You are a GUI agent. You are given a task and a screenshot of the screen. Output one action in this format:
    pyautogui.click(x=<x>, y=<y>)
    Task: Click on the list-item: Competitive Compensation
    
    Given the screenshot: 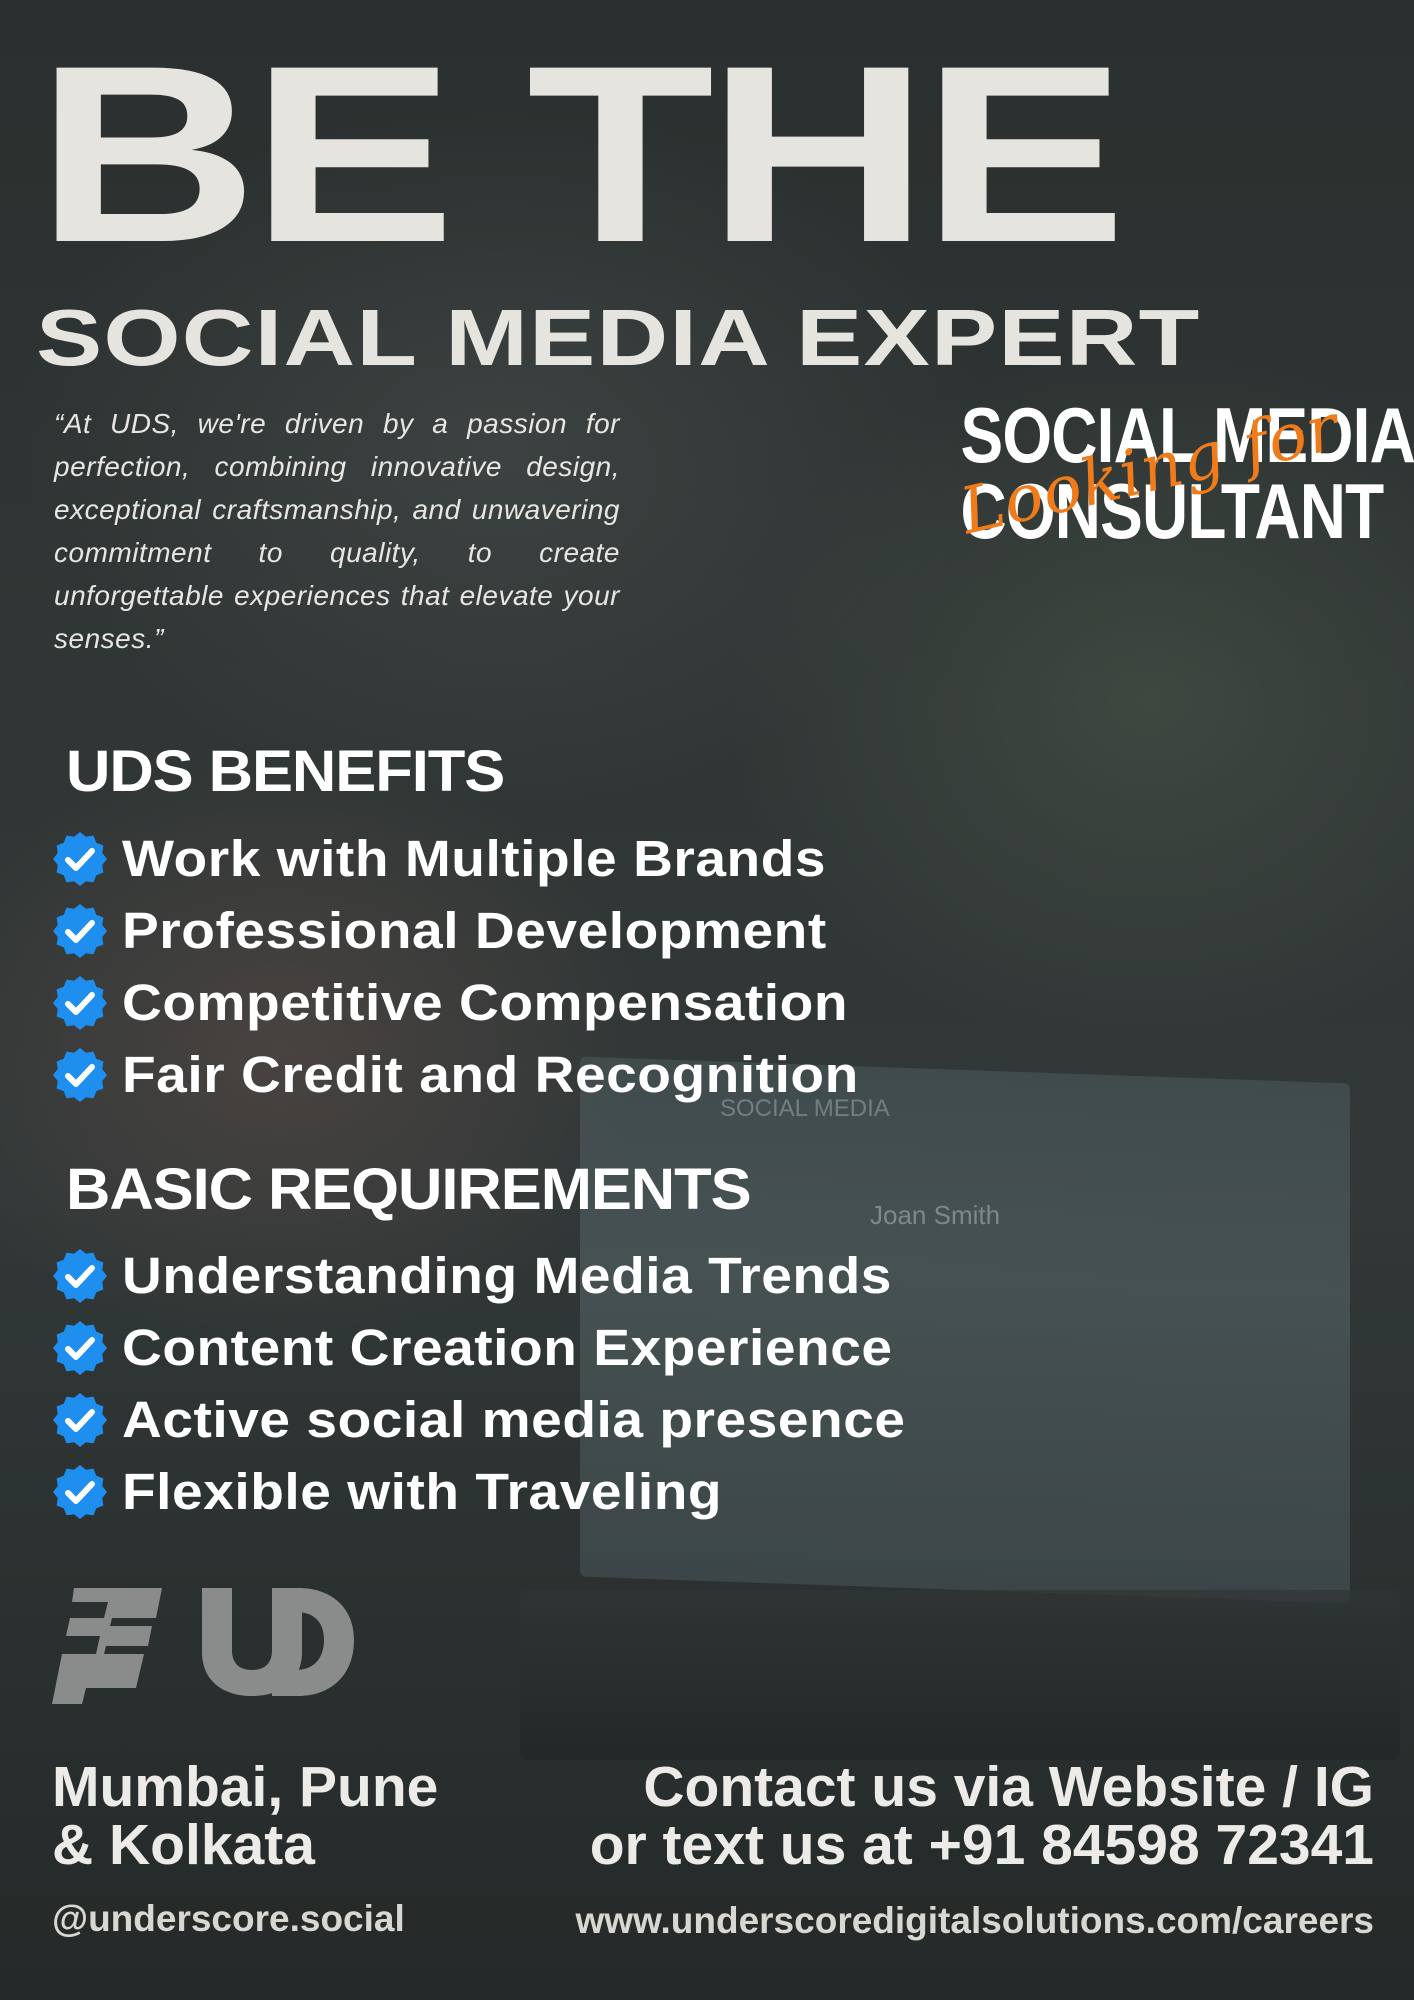 What is the action you would take?
    pyautogui.click(x=449, y=1003)
    